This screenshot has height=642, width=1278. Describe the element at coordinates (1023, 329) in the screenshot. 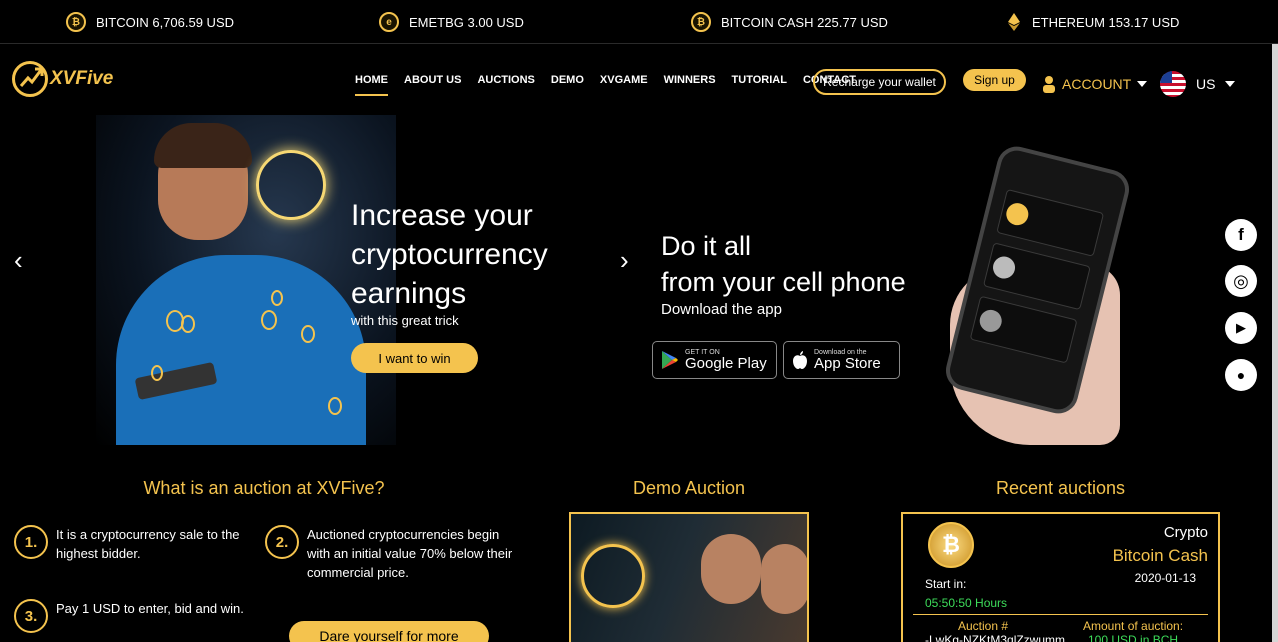

I see `phone-row` at that location.